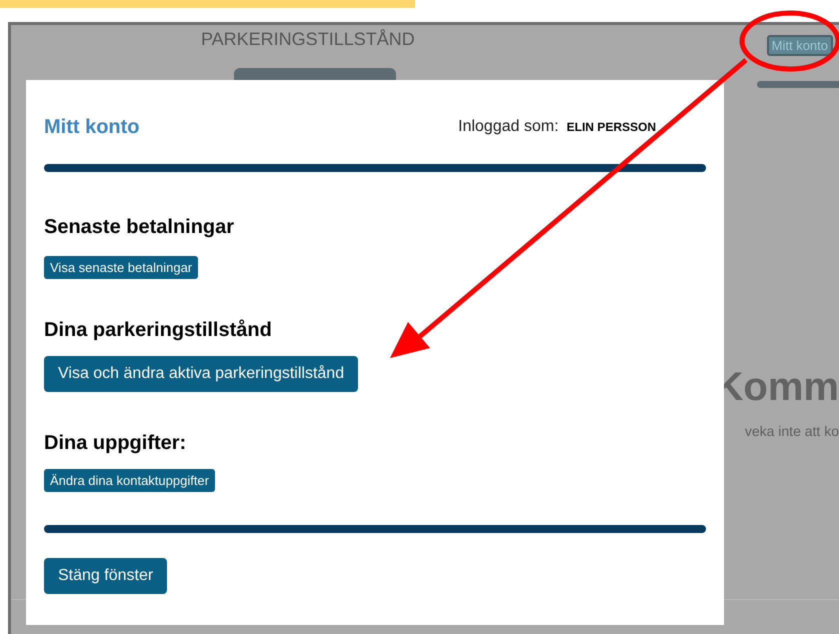 This screenshot has height=634, width=839. I want to click on logged-in-label: Inloggad som:, so click(508, 127).